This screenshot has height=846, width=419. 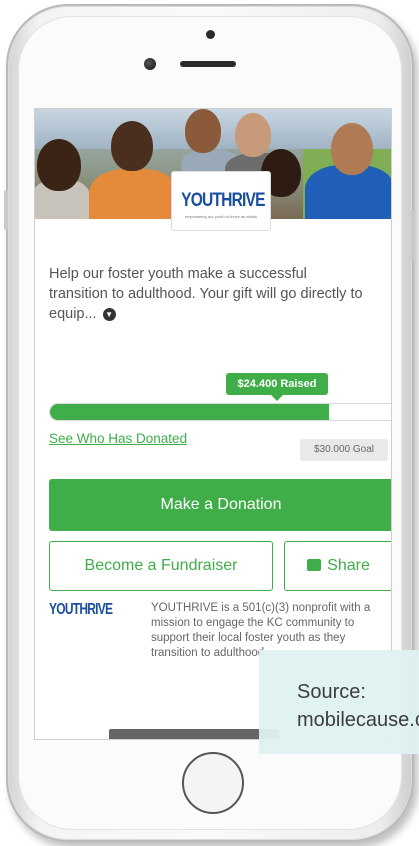 What do you see at coordinates (221, 216) in the screenshot?
I see `brand-tagline: empowering our youth to thrive as adults` at bounding box center [221, 216].